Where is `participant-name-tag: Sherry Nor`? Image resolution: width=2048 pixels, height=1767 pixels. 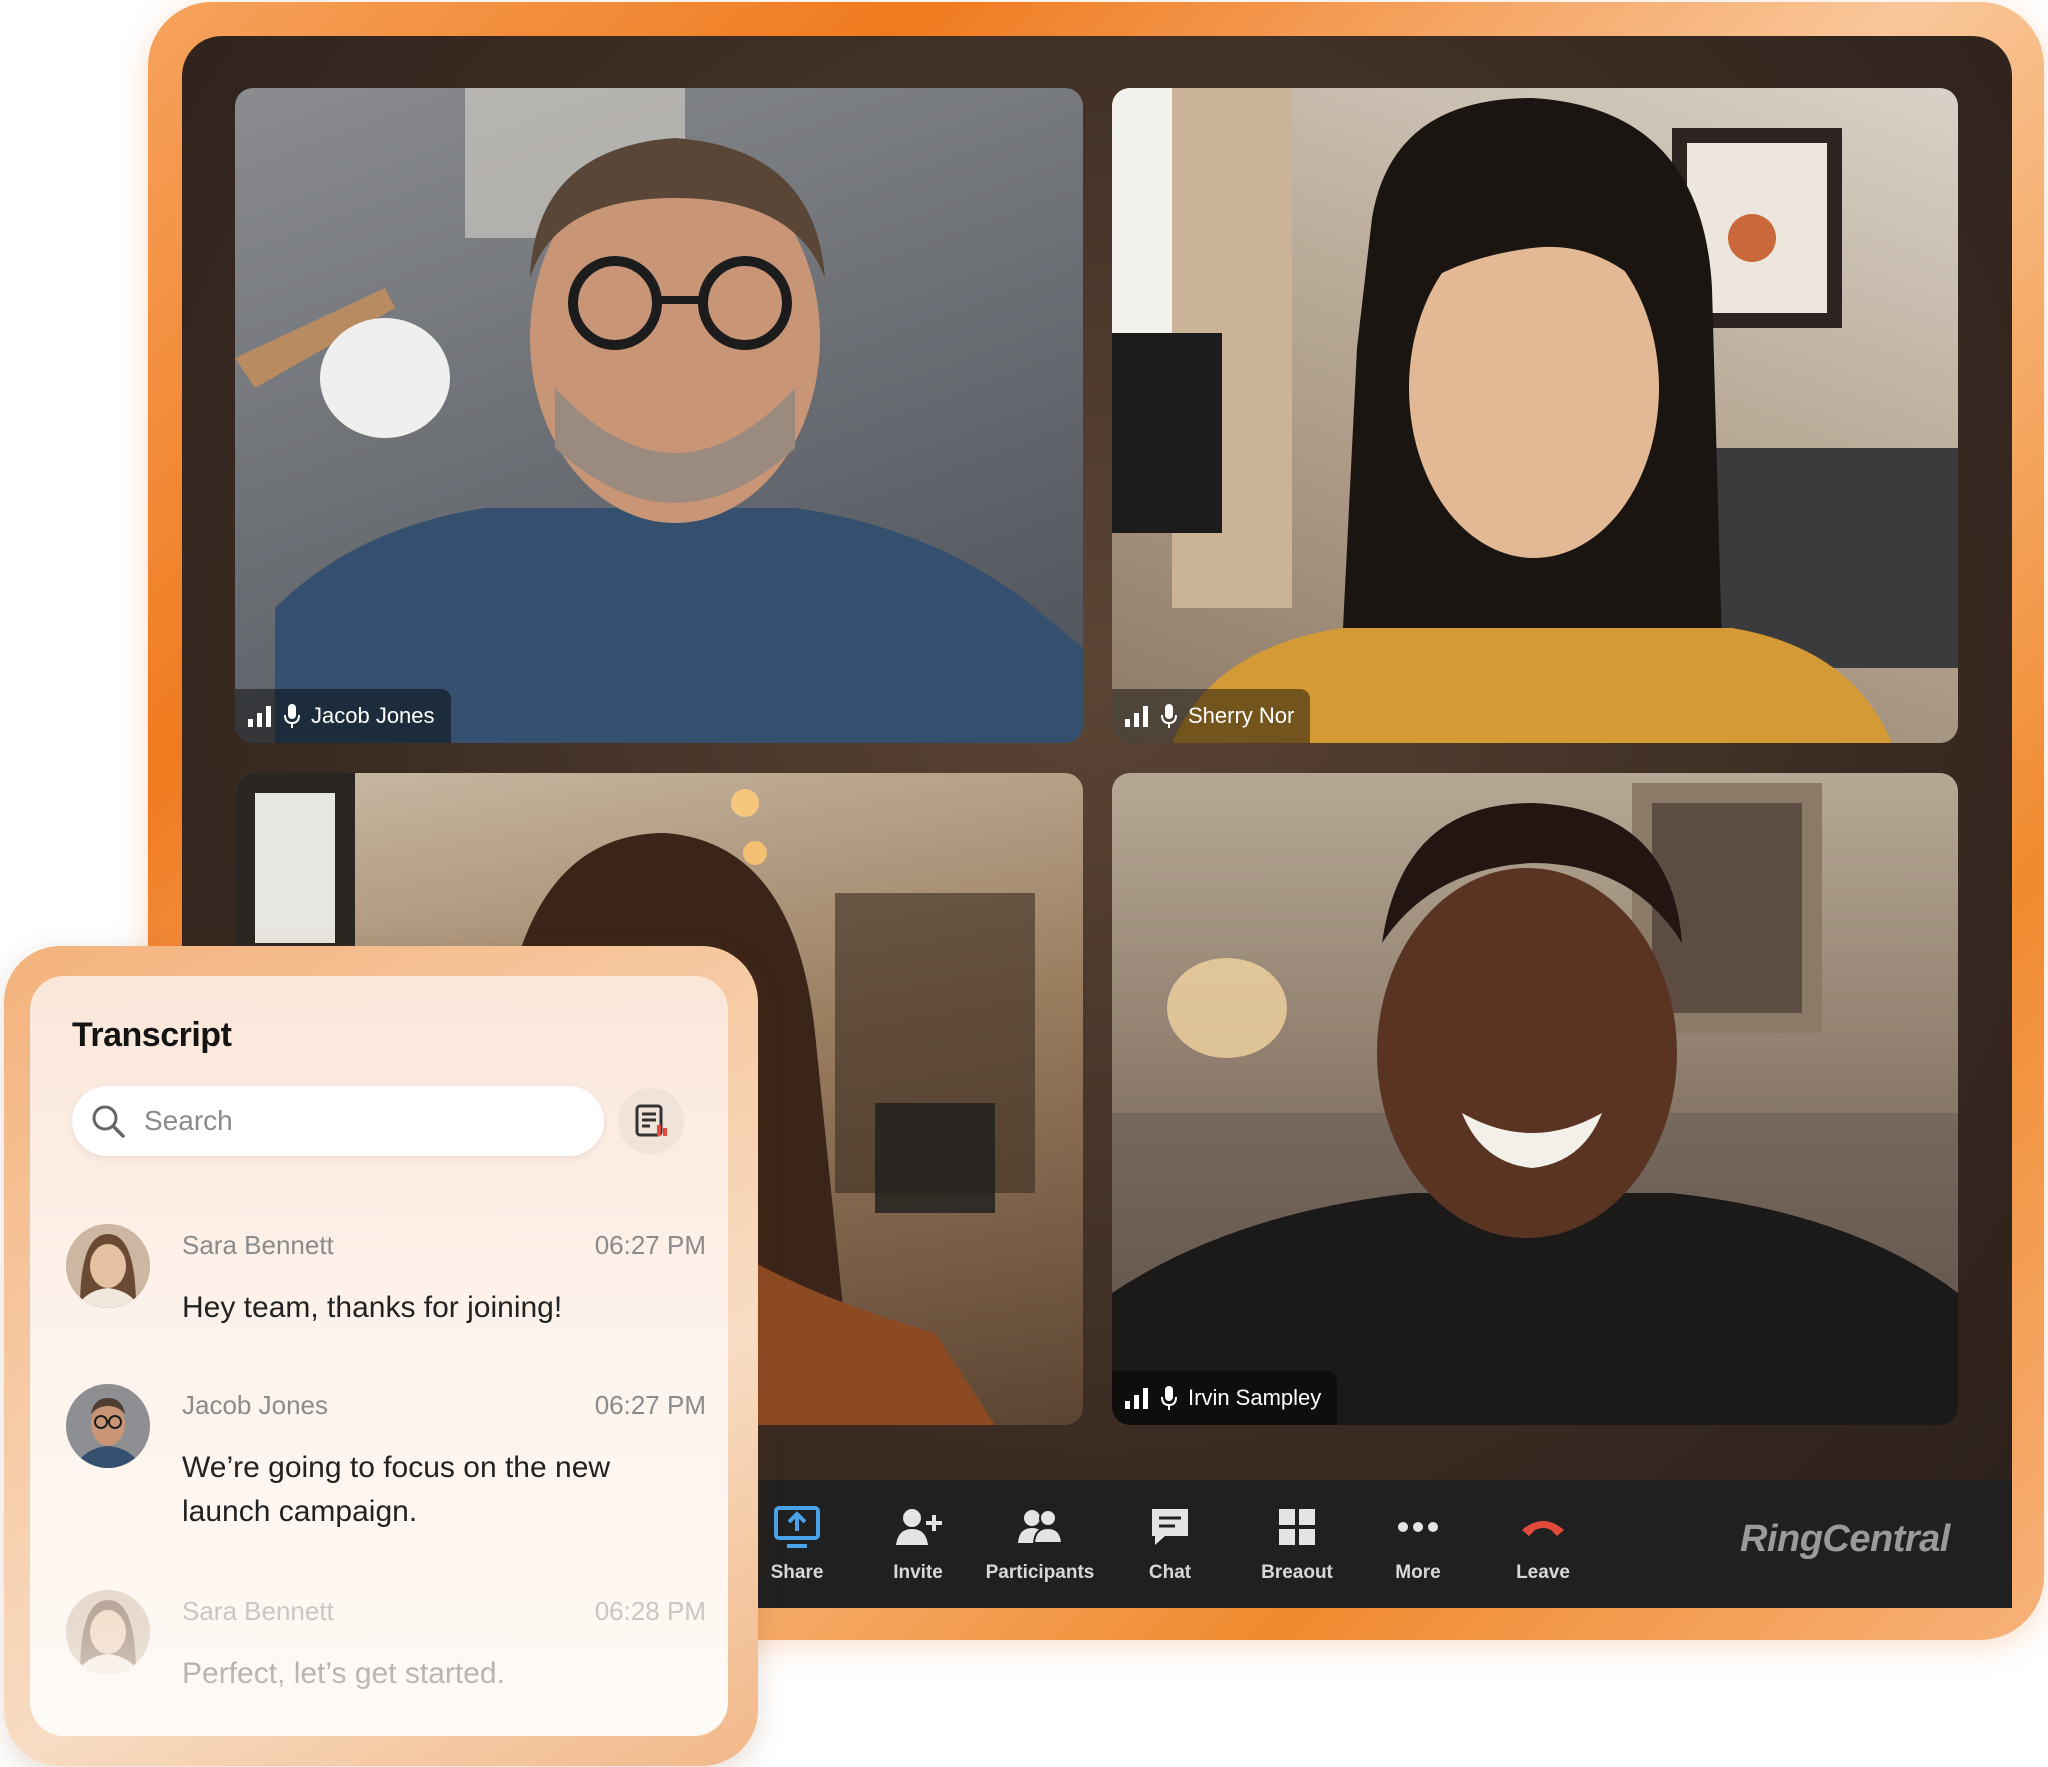
participant-name-tag: Sherry Nor is located at coordinates (1211, 716).